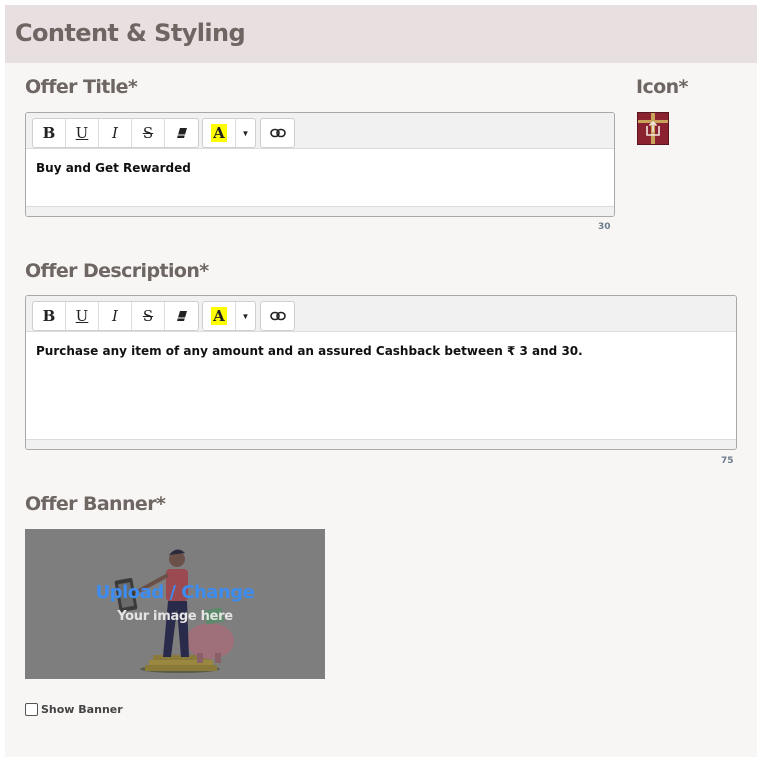 This screenshot has height=762, width=763. What do you see at coordinates (81, 87) in the screenshot?
I see `offer-title-label: Offer Title*` at bounding box center [81, 87].